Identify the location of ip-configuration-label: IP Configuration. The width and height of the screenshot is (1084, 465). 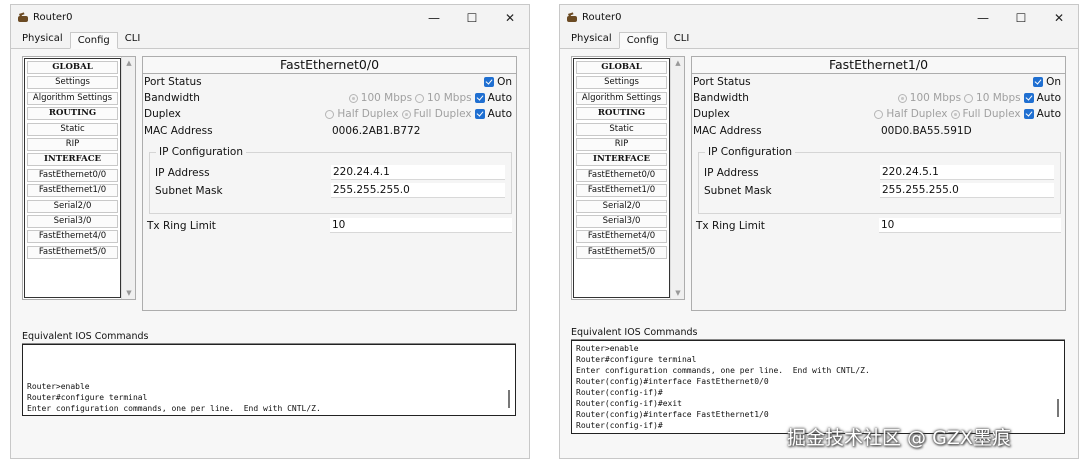
(750, 152).